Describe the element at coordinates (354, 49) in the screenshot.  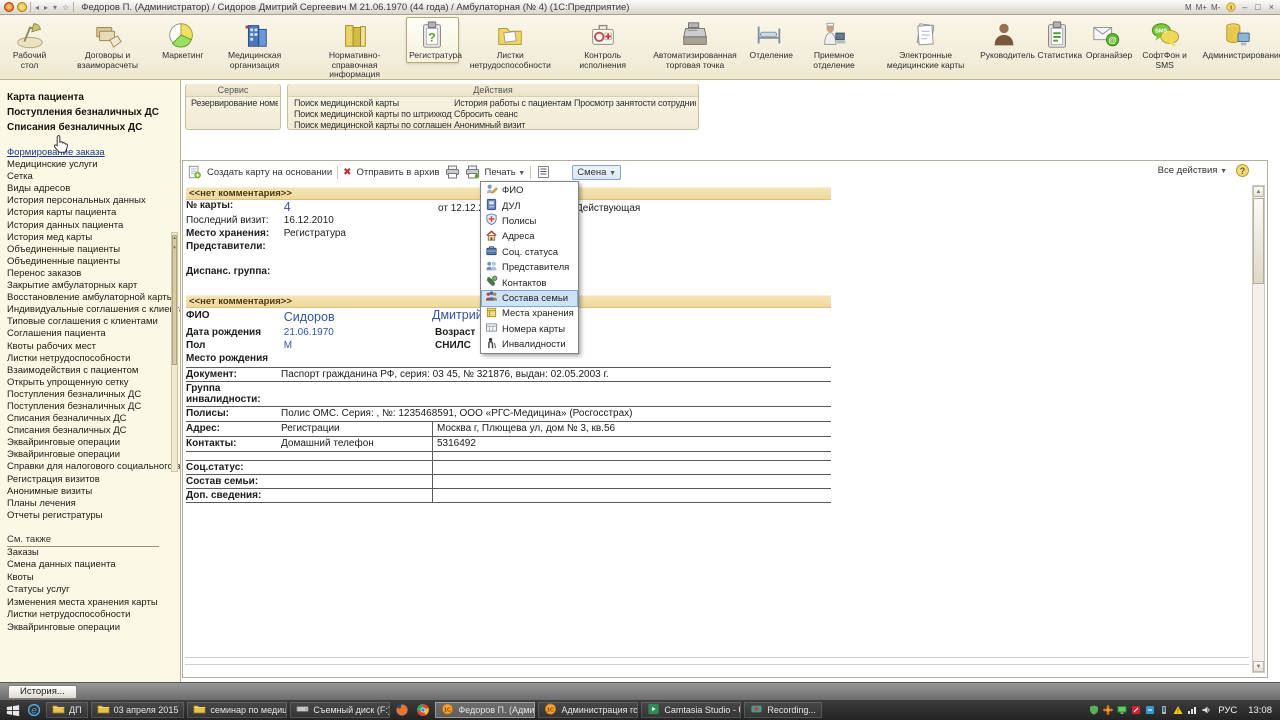
I see `ribbon-section-reference-books: Нормативно-справочная информация` at that location.